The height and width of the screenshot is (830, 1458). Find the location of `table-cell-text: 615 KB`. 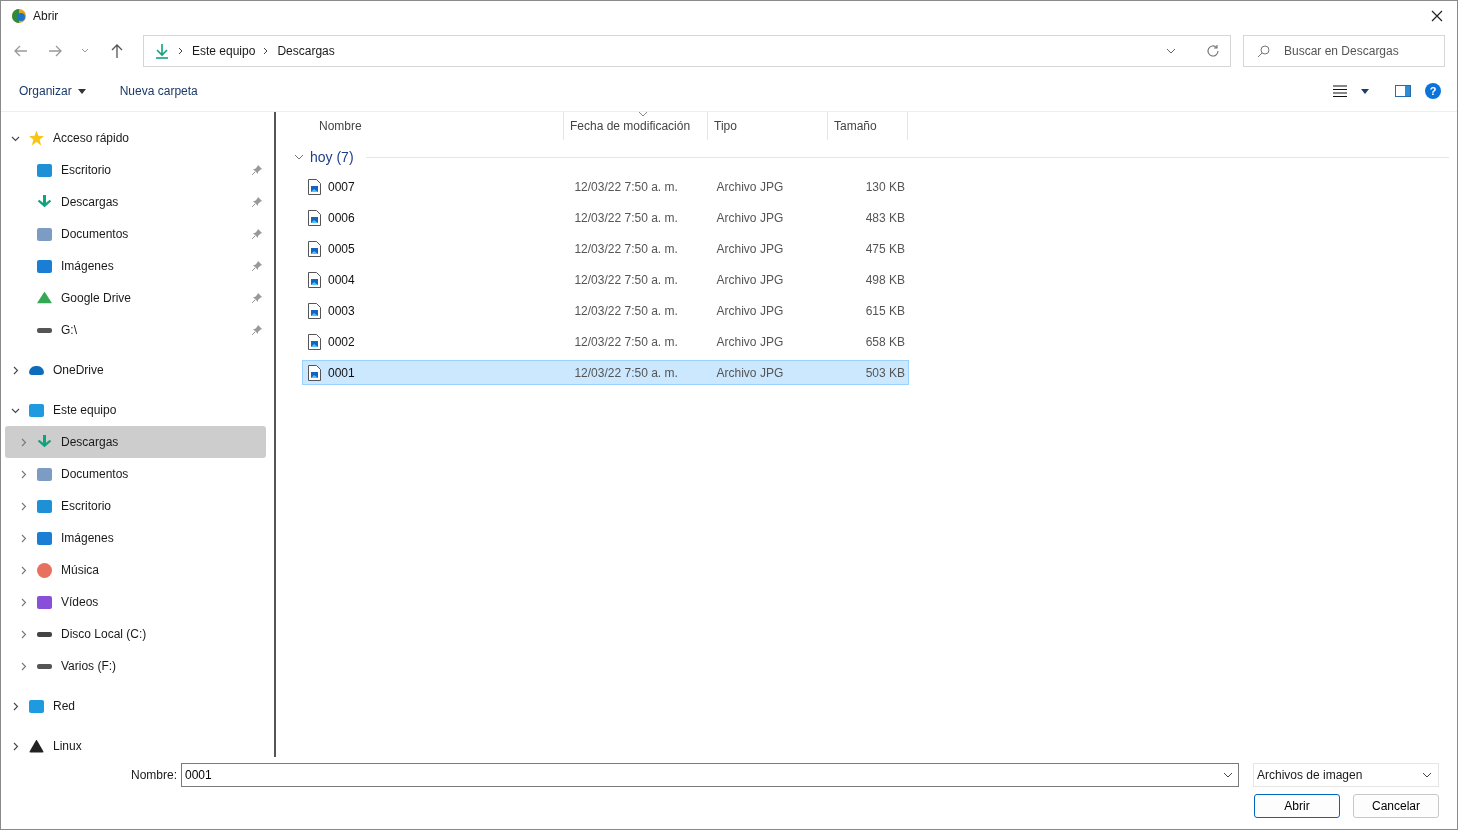

table-cell-text: 615 KB is located at coordinates (885, 310).